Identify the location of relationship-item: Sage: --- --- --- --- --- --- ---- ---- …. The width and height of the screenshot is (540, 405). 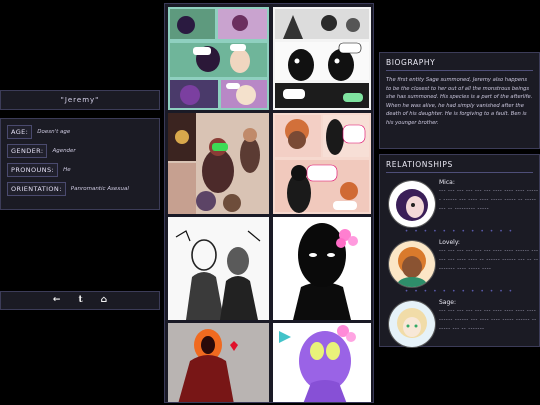
(461, 323).